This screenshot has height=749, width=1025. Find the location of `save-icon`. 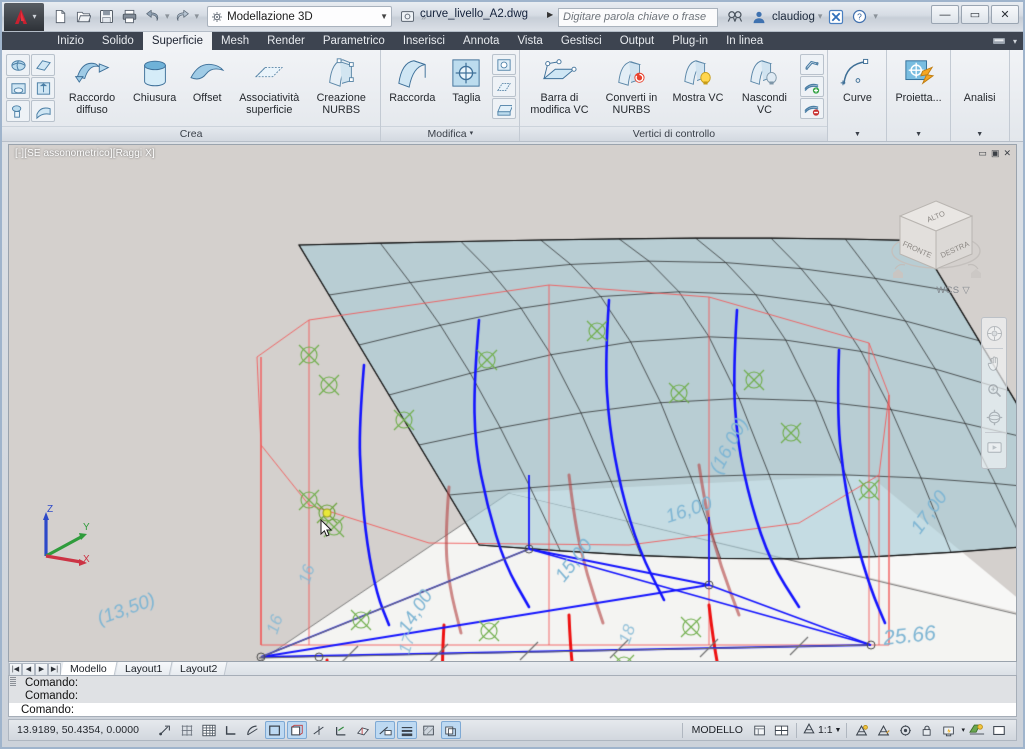

save-icon is located at coordinates (106, 16).